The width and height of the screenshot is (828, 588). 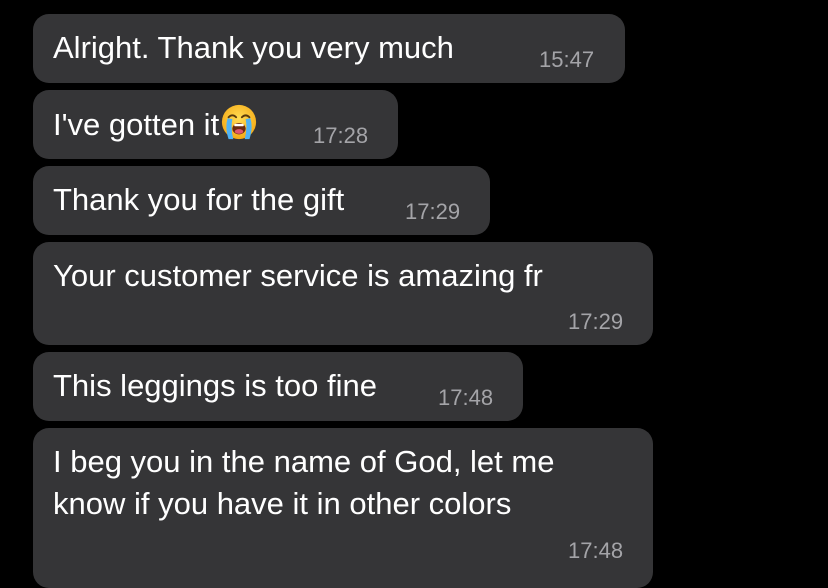 I want to click on message-timestamp: 15:47, so click(x=567, y=59).